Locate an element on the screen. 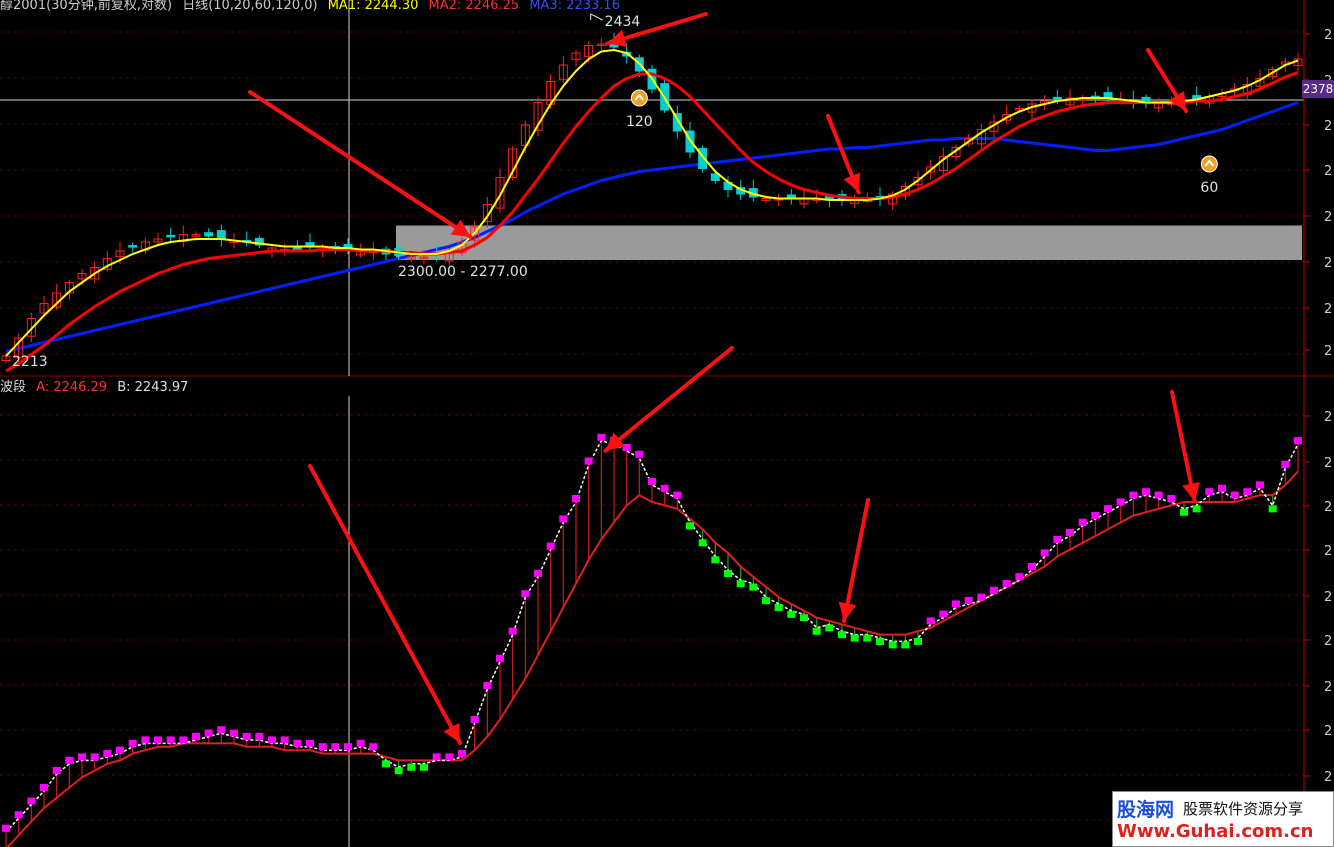 The width and height of the screenshot is (1334, 847). signal-marker is located at coordinates (639, 98).